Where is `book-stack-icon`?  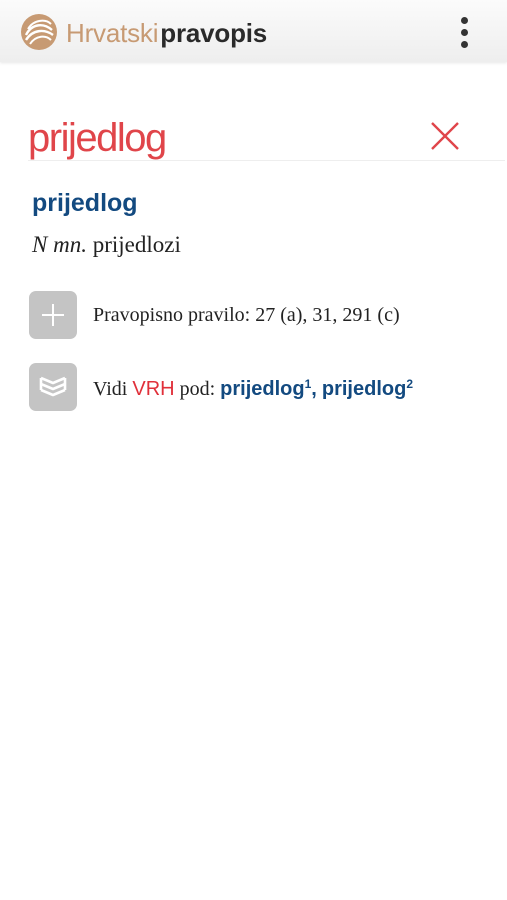
book-stack-icon is located at coordinates (53, 387).